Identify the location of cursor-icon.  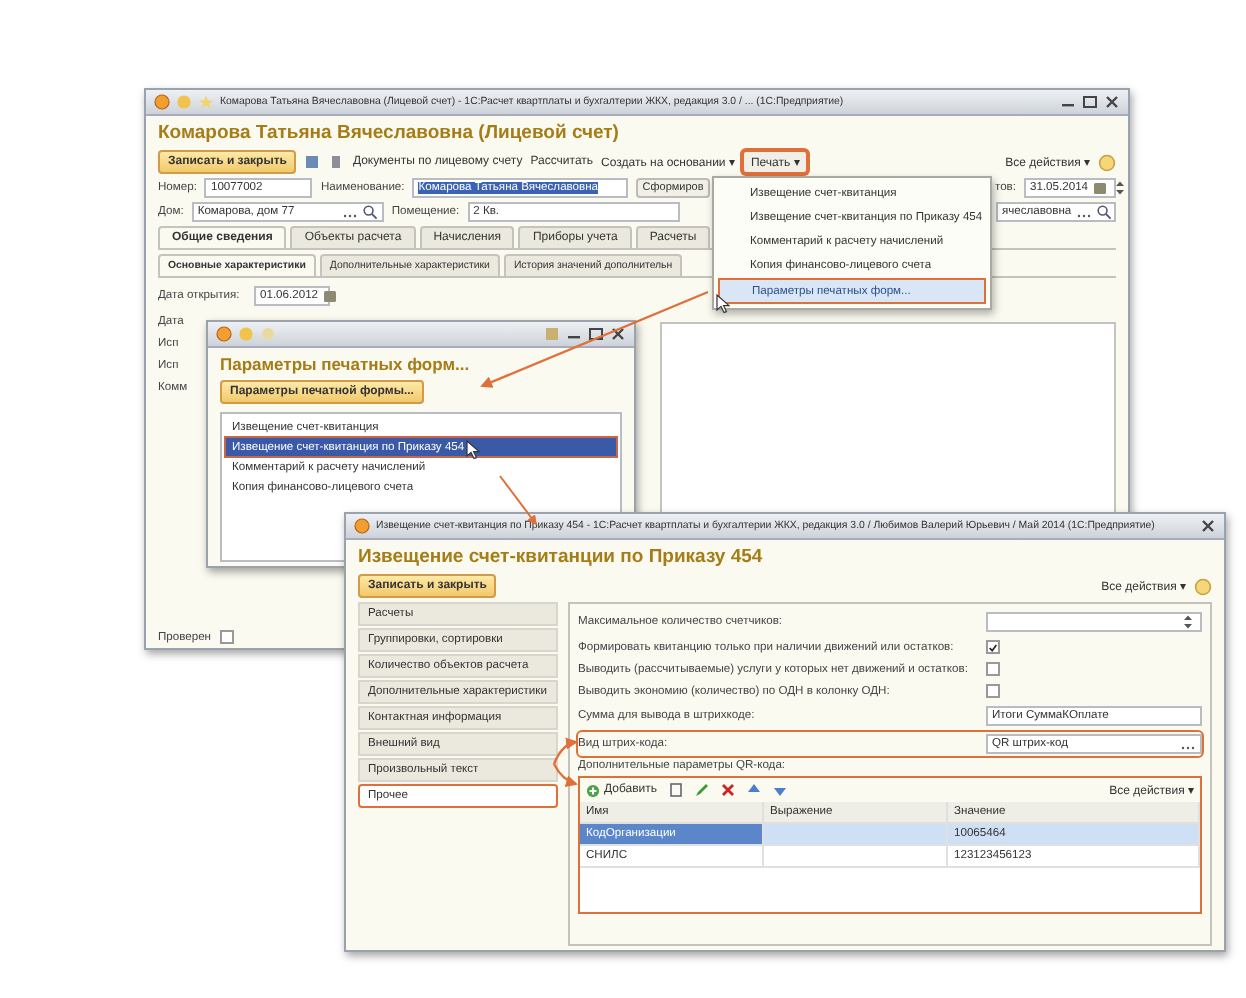
(473, 450).